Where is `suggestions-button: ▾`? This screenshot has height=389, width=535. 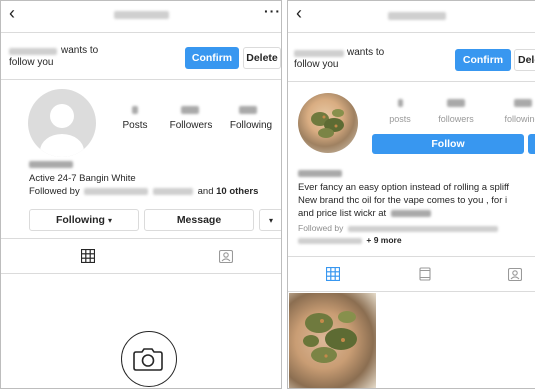
suggestions-button: ▾ is located at coordinates (270, 220).